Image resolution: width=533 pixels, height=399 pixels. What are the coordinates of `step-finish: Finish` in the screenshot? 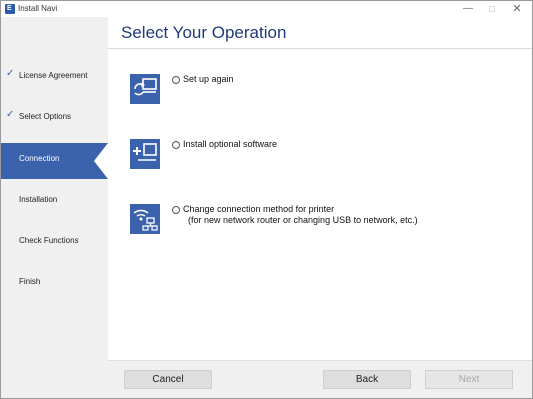 It's located at (54, 284).